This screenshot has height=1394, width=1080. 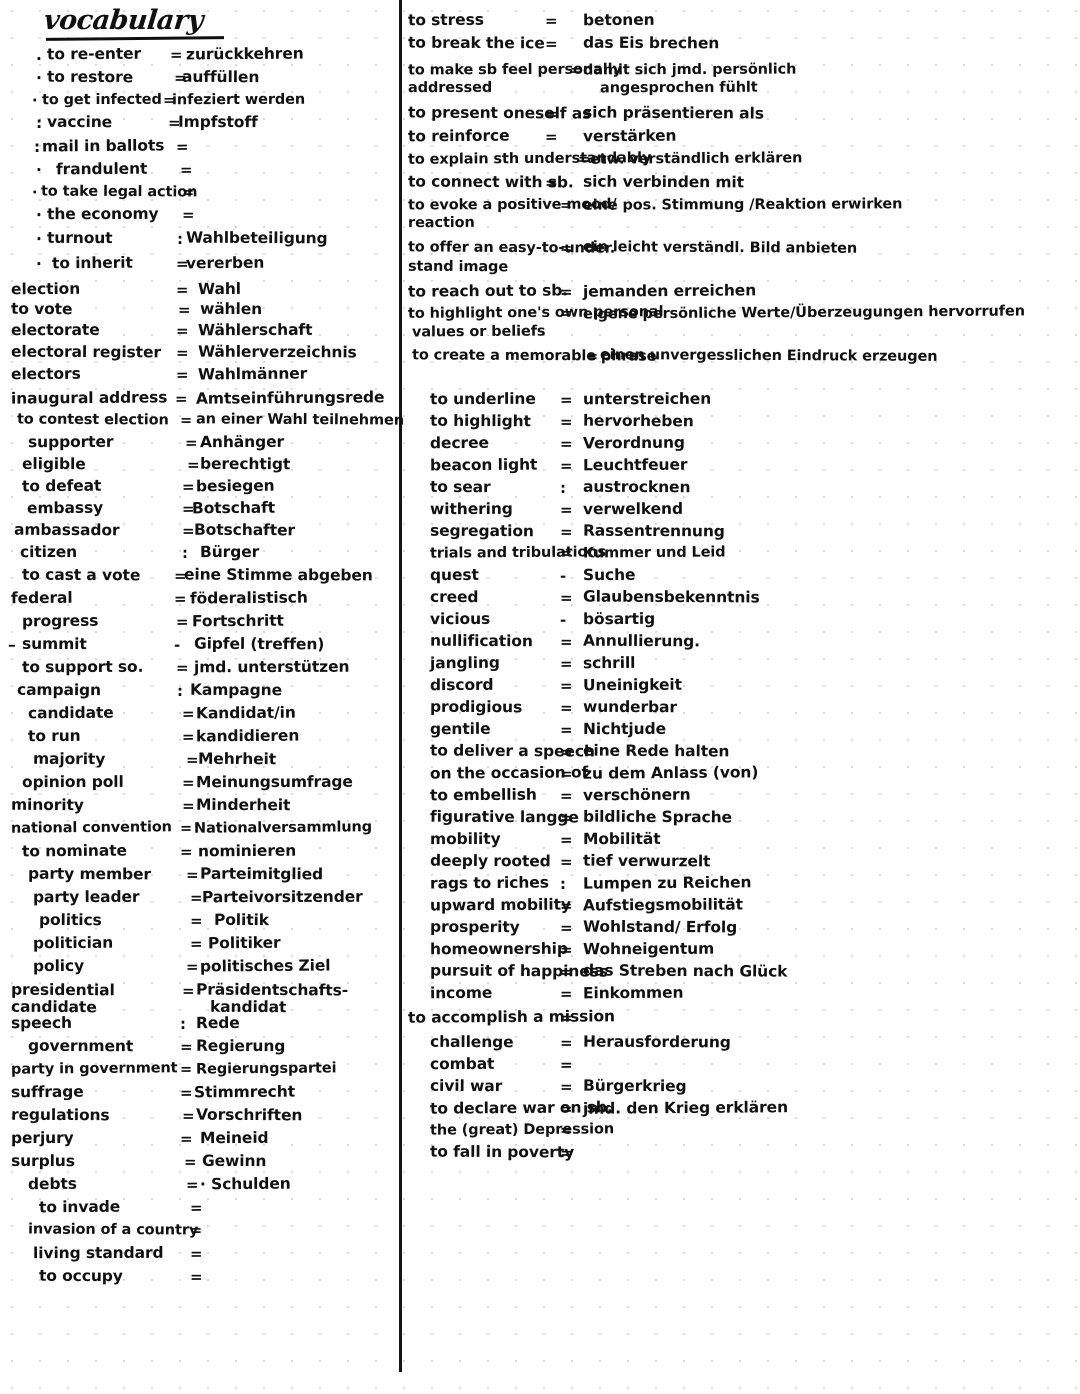 What do you see at coordinates (646, 861) in the screenshot?
I see `vocab-term-de: tief verwurzelt` at bounding box center [646, 861].